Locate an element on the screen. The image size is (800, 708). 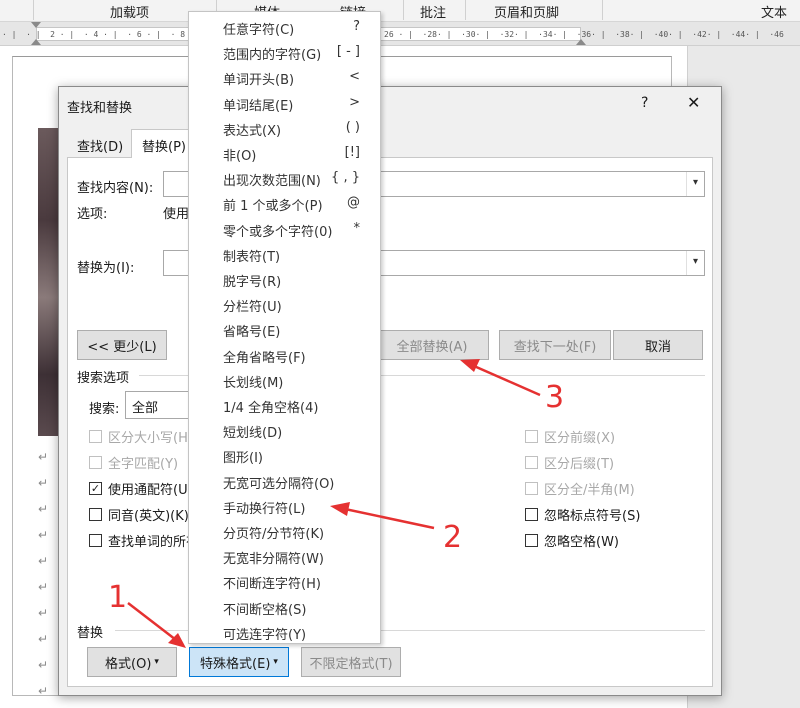
annotation-number-3: 3 is located at coordinates (555, 397).